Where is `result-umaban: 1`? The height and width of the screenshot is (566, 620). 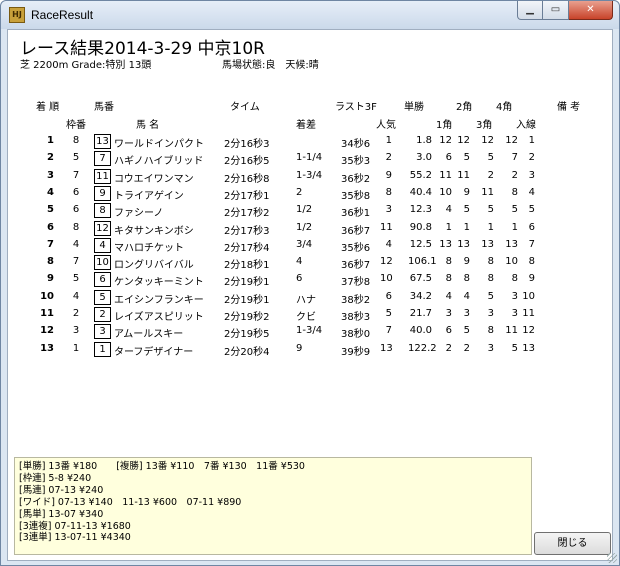 result-umaban: 1 is located at coordinates (102, 349).